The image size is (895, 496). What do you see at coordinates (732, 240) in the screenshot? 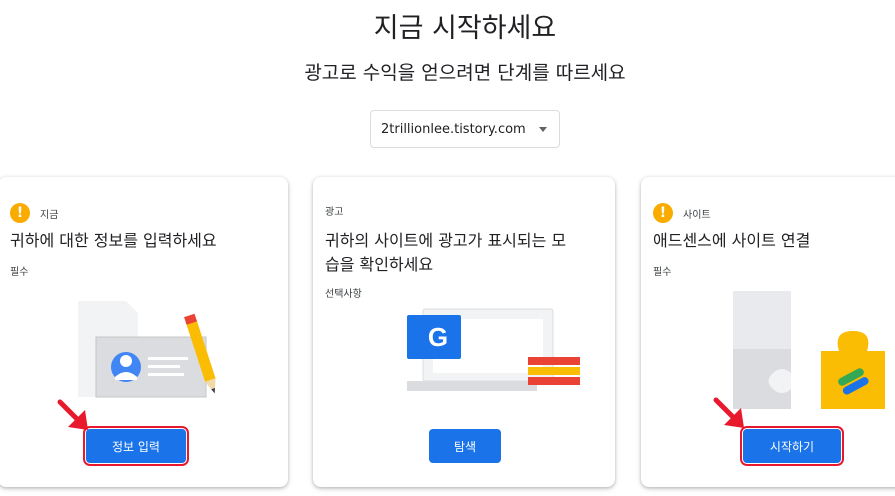
I see `card-title: 애드센스에 사이트 연결` at bounding box center [732, 240].